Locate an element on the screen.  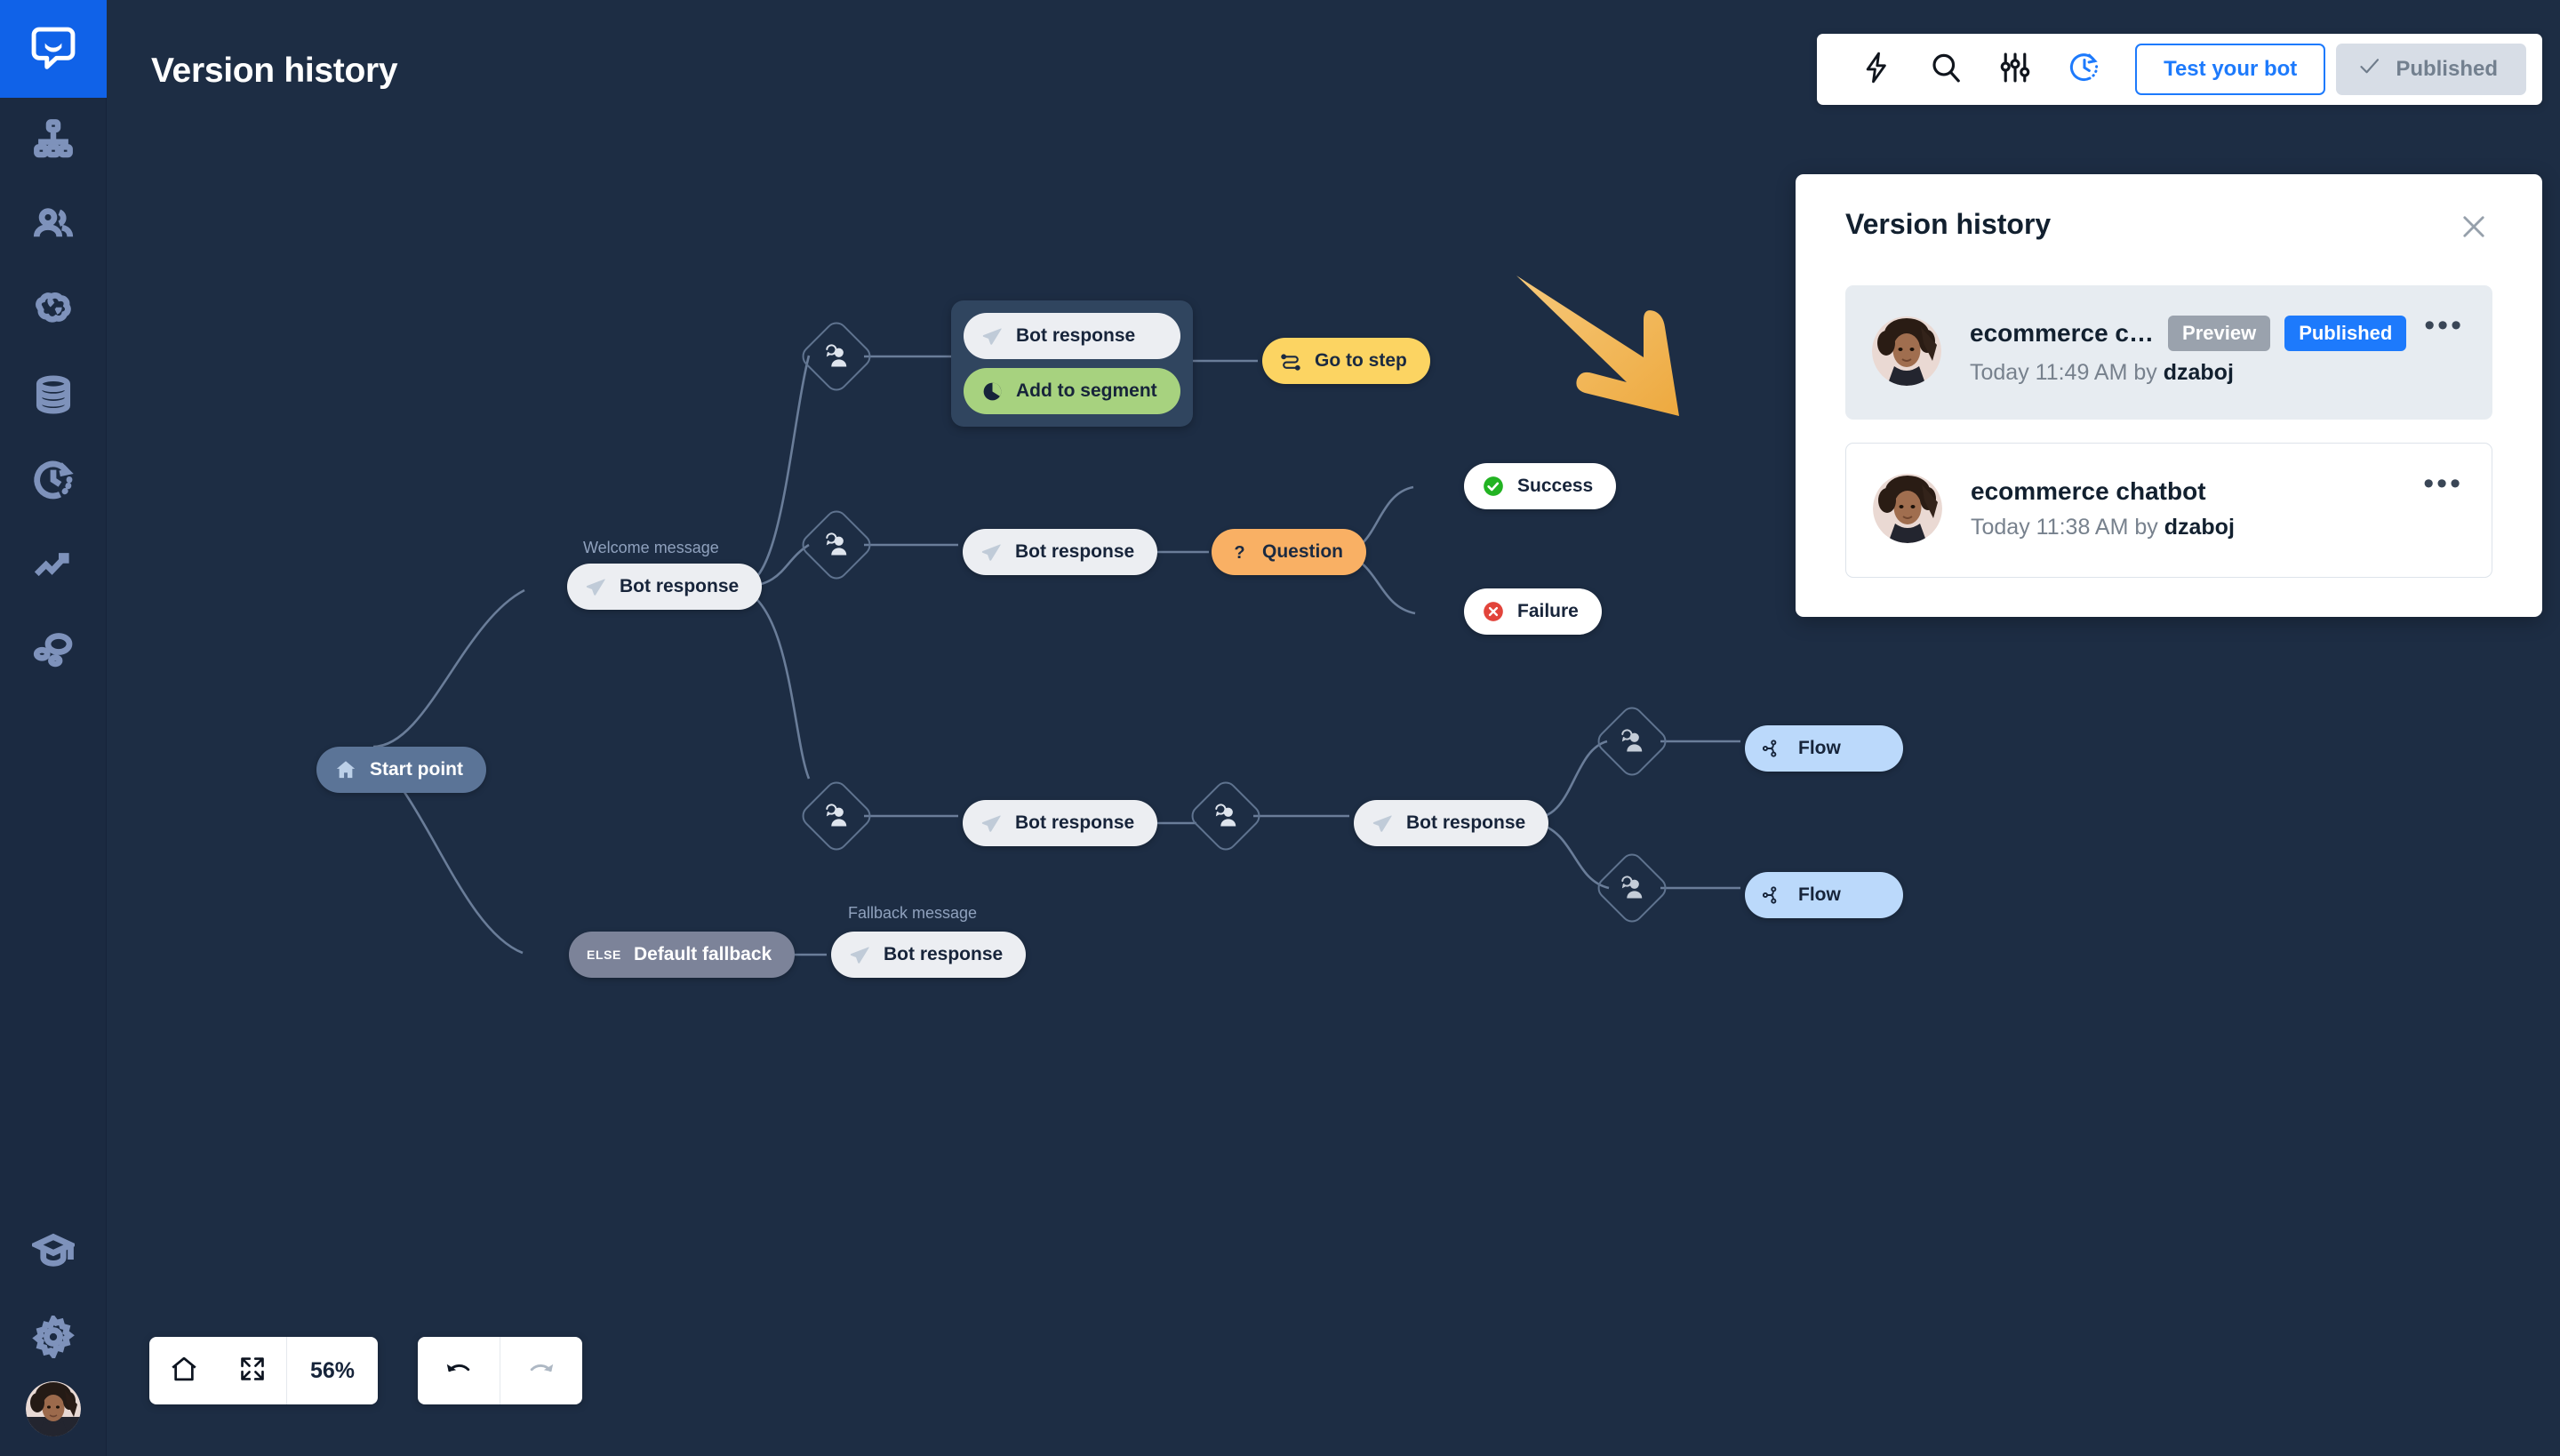
preview-badge: Preview is located at coordinates (2219, 333).